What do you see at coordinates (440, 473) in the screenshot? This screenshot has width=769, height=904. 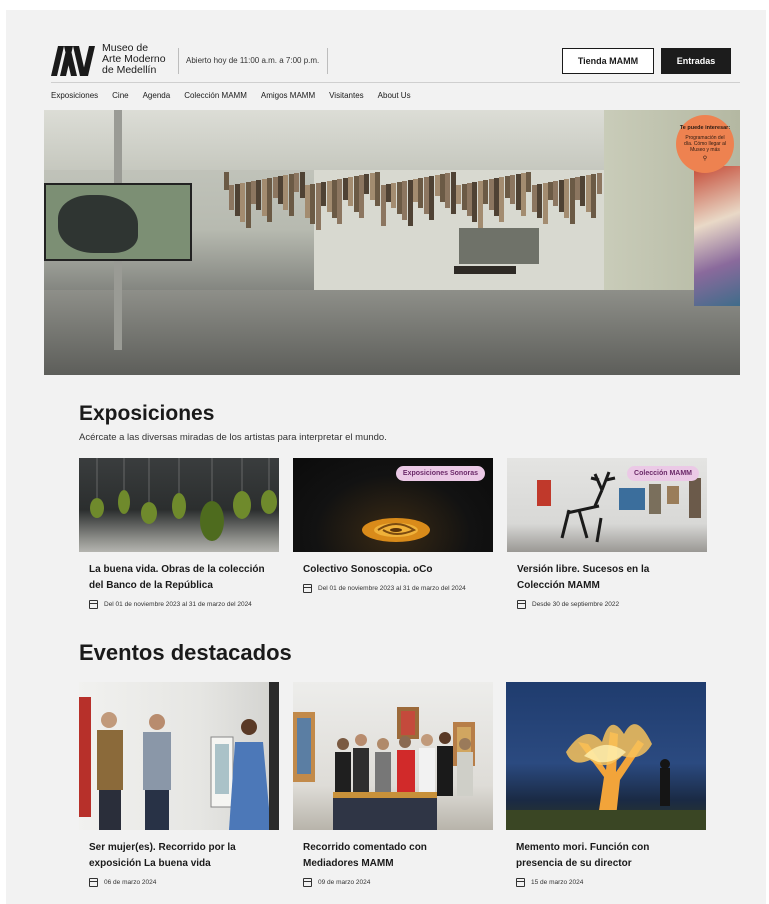 I see `category-tag: Exposiciones Sonoras` at bounding box center [440, 473].